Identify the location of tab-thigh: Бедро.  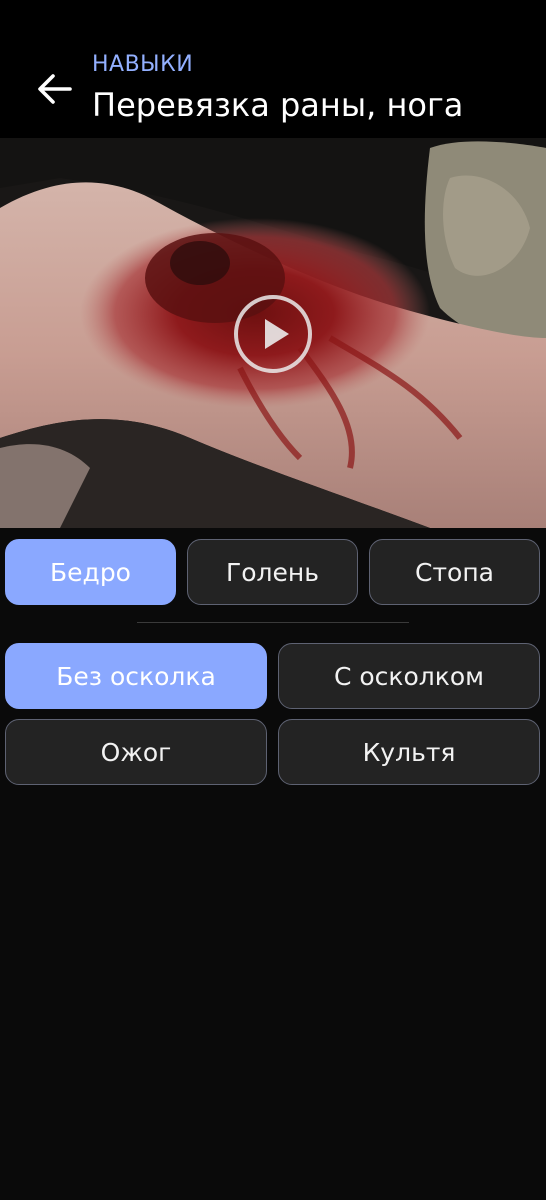
(90, 572).